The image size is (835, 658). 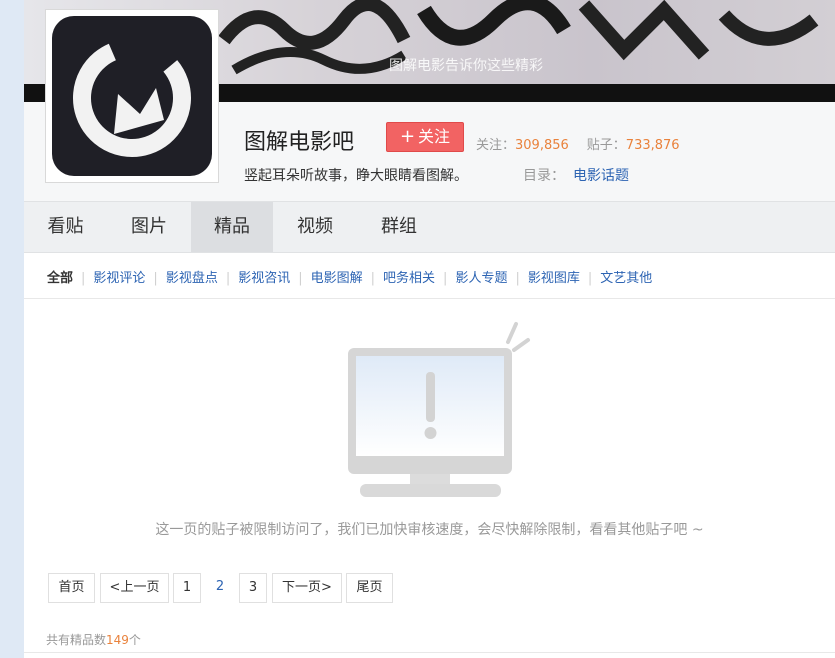 What do you see at coordinates (315, 227) in the screenshot?
I see `tab-videos: 视频` at bounding box center [315, 227].